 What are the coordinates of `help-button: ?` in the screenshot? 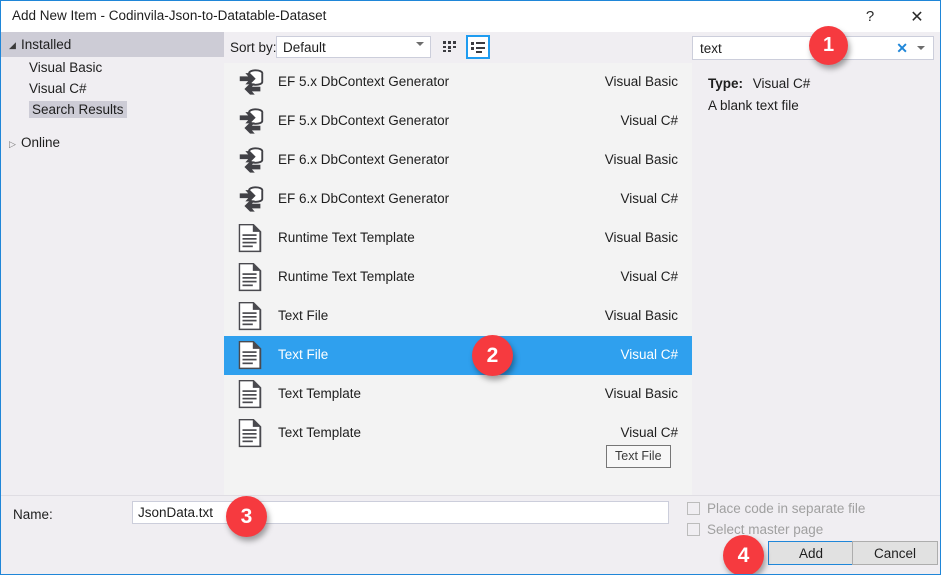 It's located at (870, 16).